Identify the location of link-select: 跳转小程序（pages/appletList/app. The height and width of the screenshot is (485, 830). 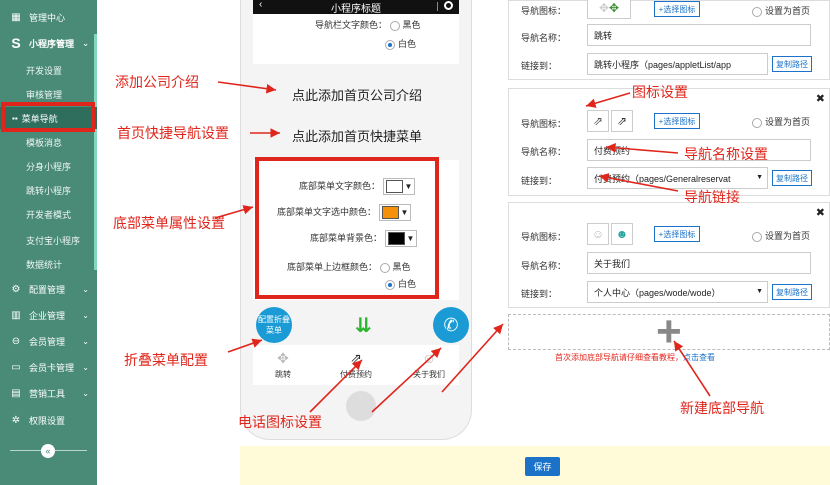
(677, 64).